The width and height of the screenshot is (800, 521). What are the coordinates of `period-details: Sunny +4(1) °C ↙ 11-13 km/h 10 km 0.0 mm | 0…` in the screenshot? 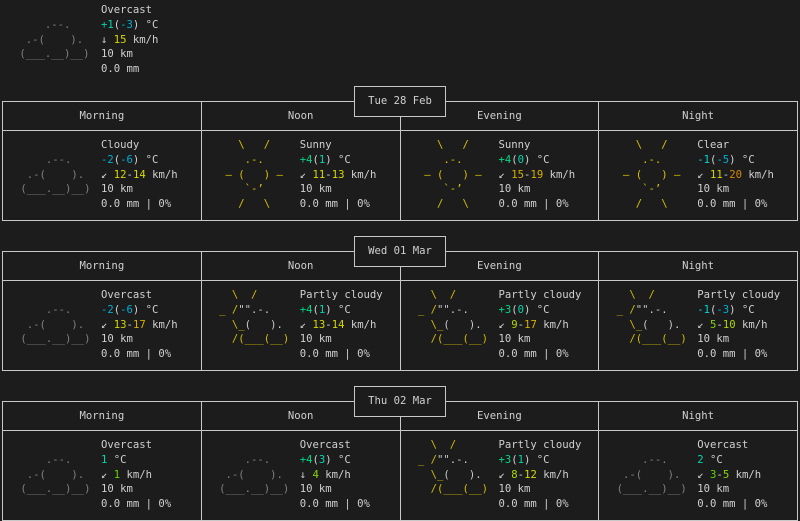 It's located at (338, 175).